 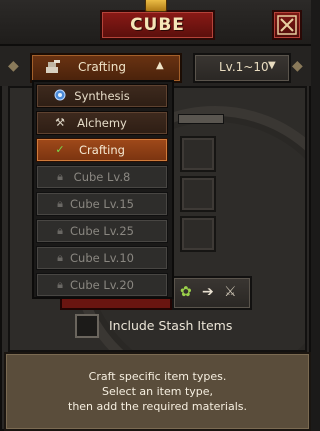 I want to click on window-title: CUBE, so click(x=157, y=25).